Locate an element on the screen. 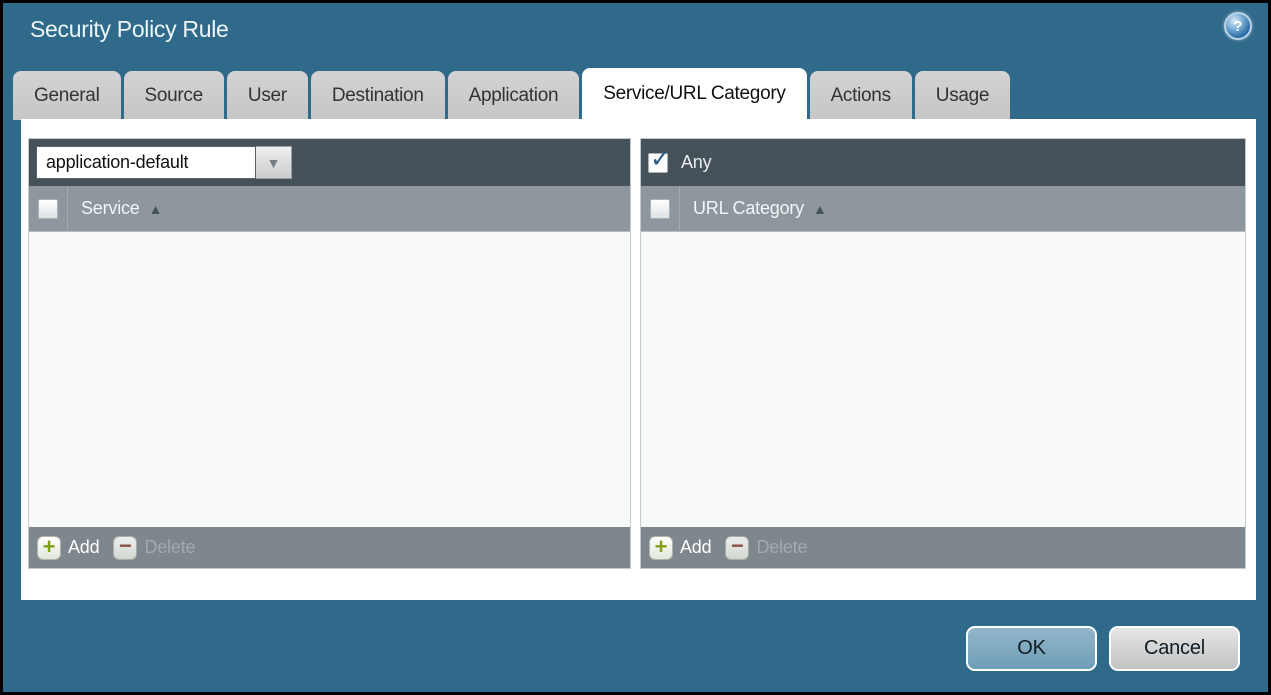 This screenshot has width=1271, height=695. url-category-delete-button: − Delete is located at coordinates (766, 547).